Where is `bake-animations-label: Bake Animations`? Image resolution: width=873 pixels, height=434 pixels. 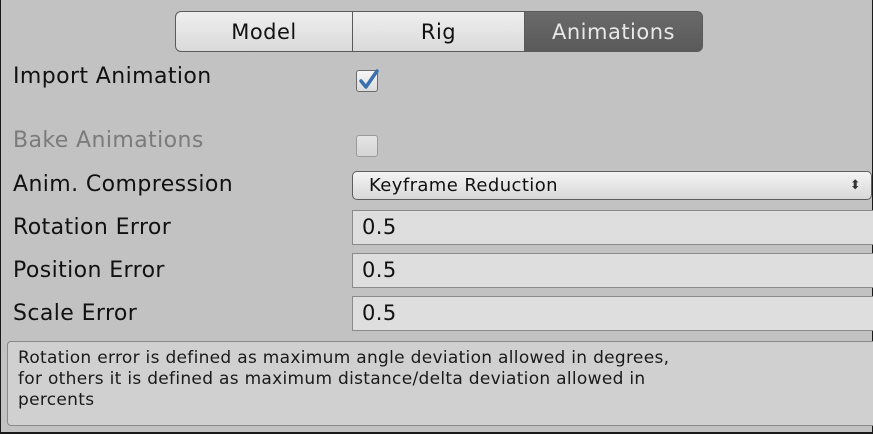
bake-animations-label: Bake Animations is located at coordinates (108, 140).